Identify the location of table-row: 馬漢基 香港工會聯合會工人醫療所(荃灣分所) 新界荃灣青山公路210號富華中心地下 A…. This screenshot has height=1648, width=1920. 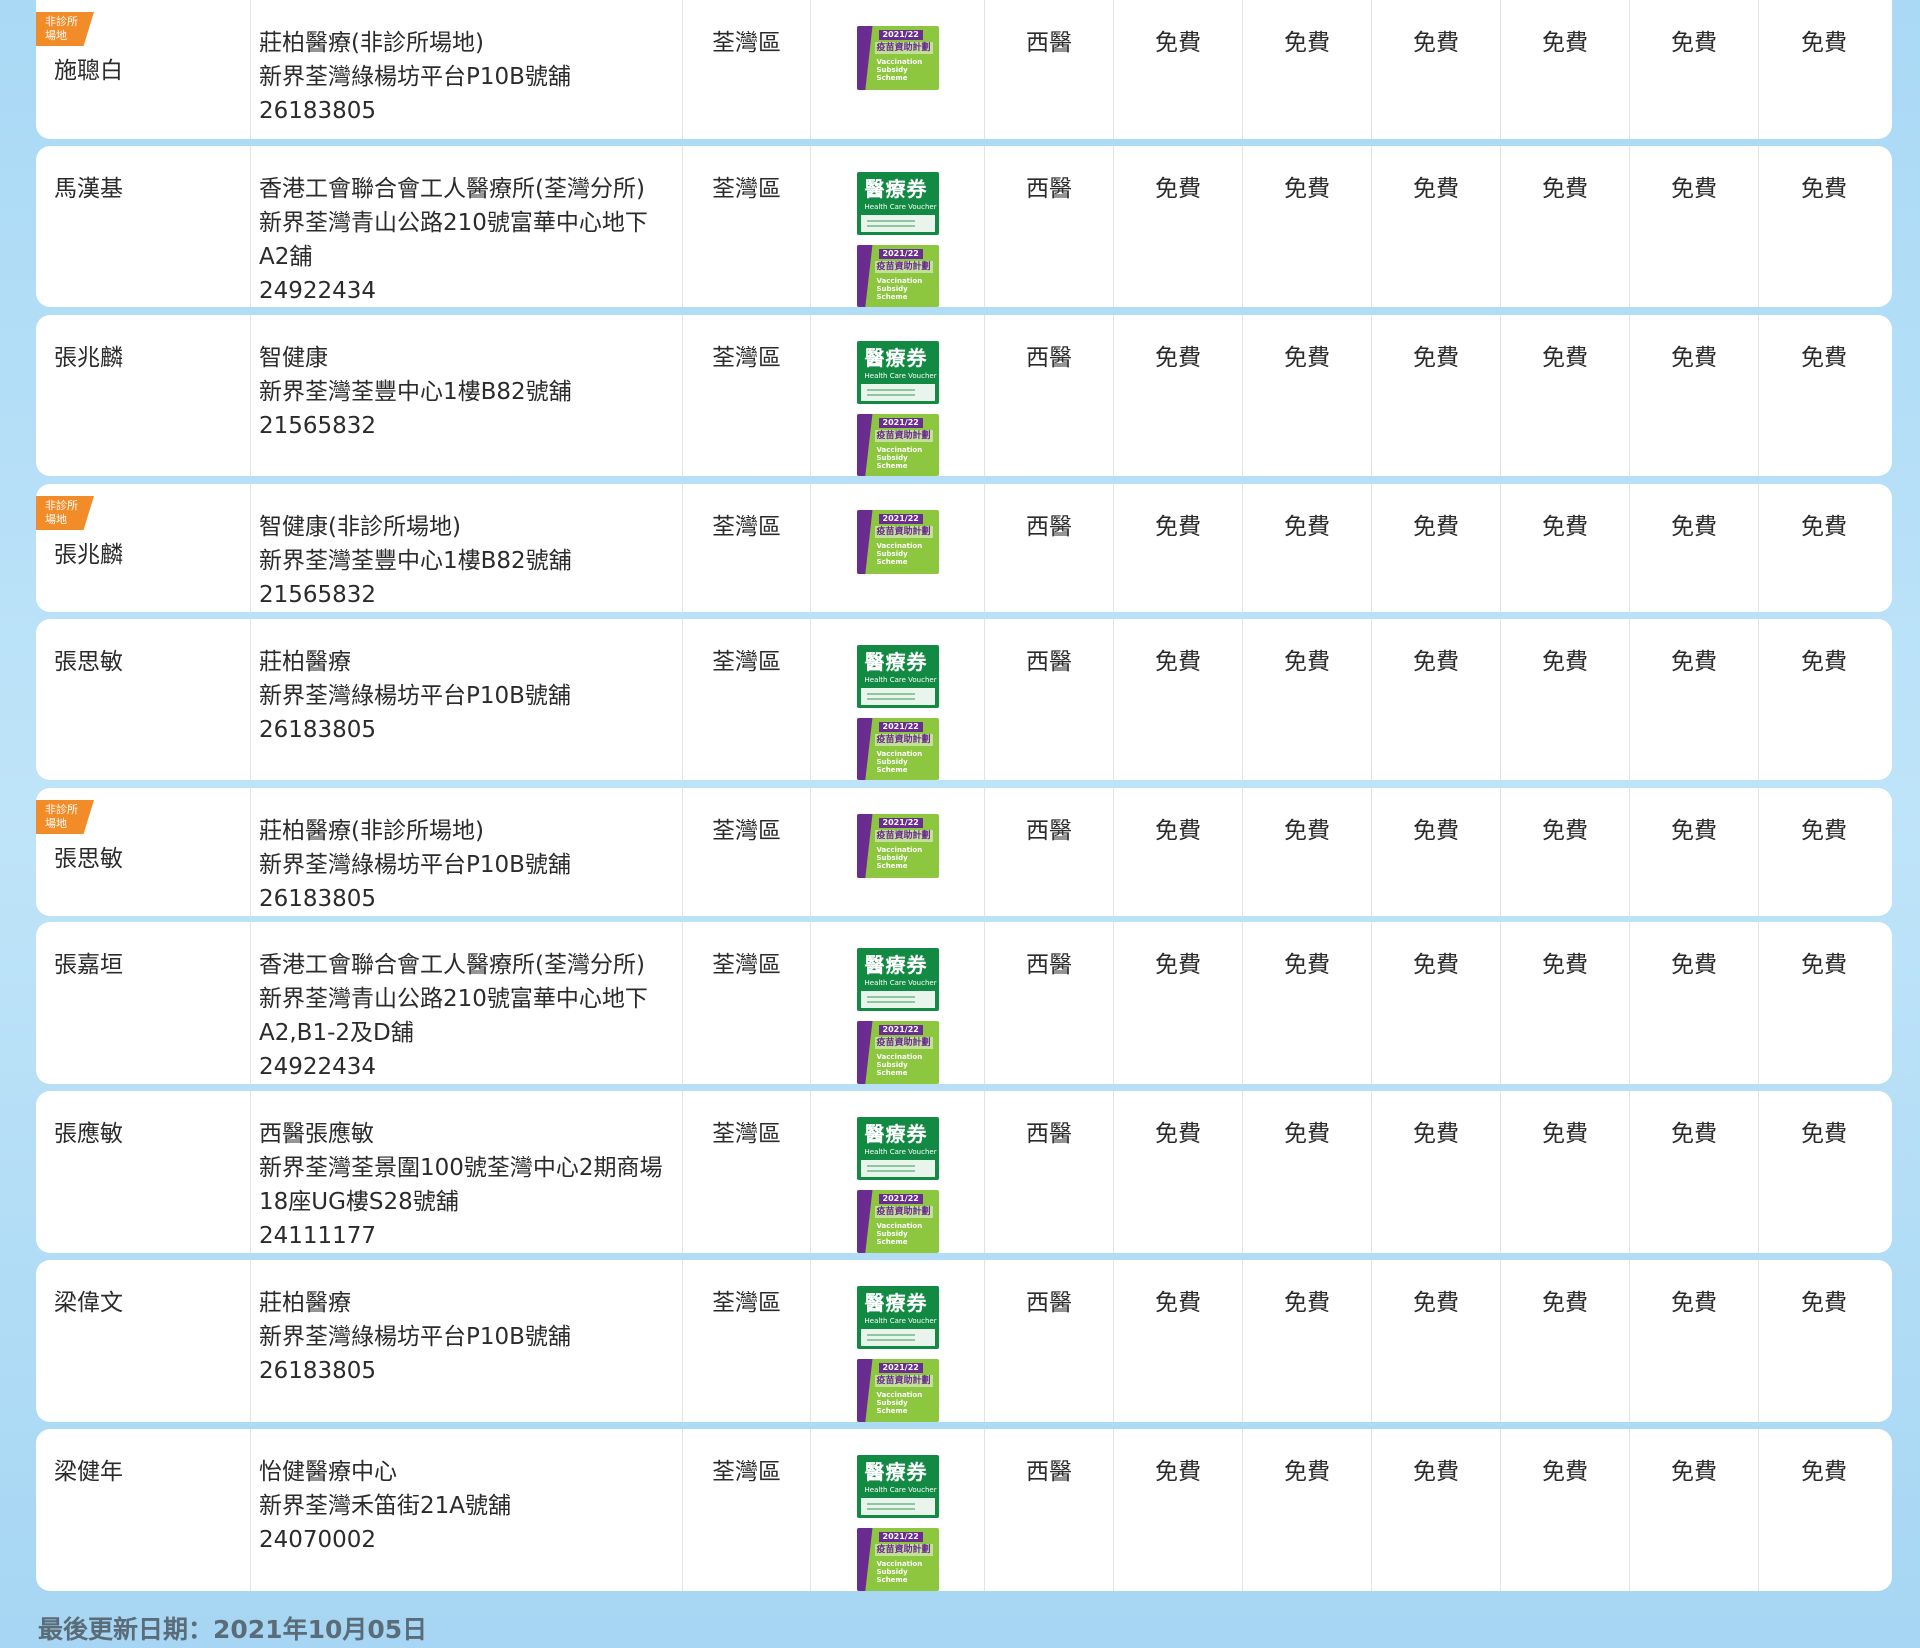
(964, 226).